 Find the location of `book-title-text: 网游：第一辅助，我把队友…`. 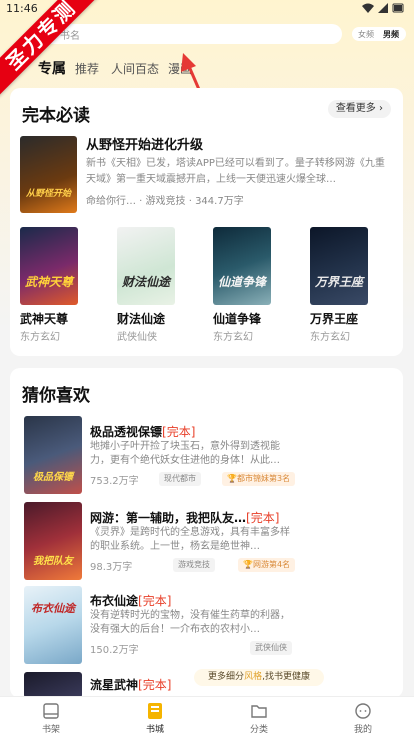

book-title-text: 网游：第一辅助，我把队友… is located at coordinates (168, 518).